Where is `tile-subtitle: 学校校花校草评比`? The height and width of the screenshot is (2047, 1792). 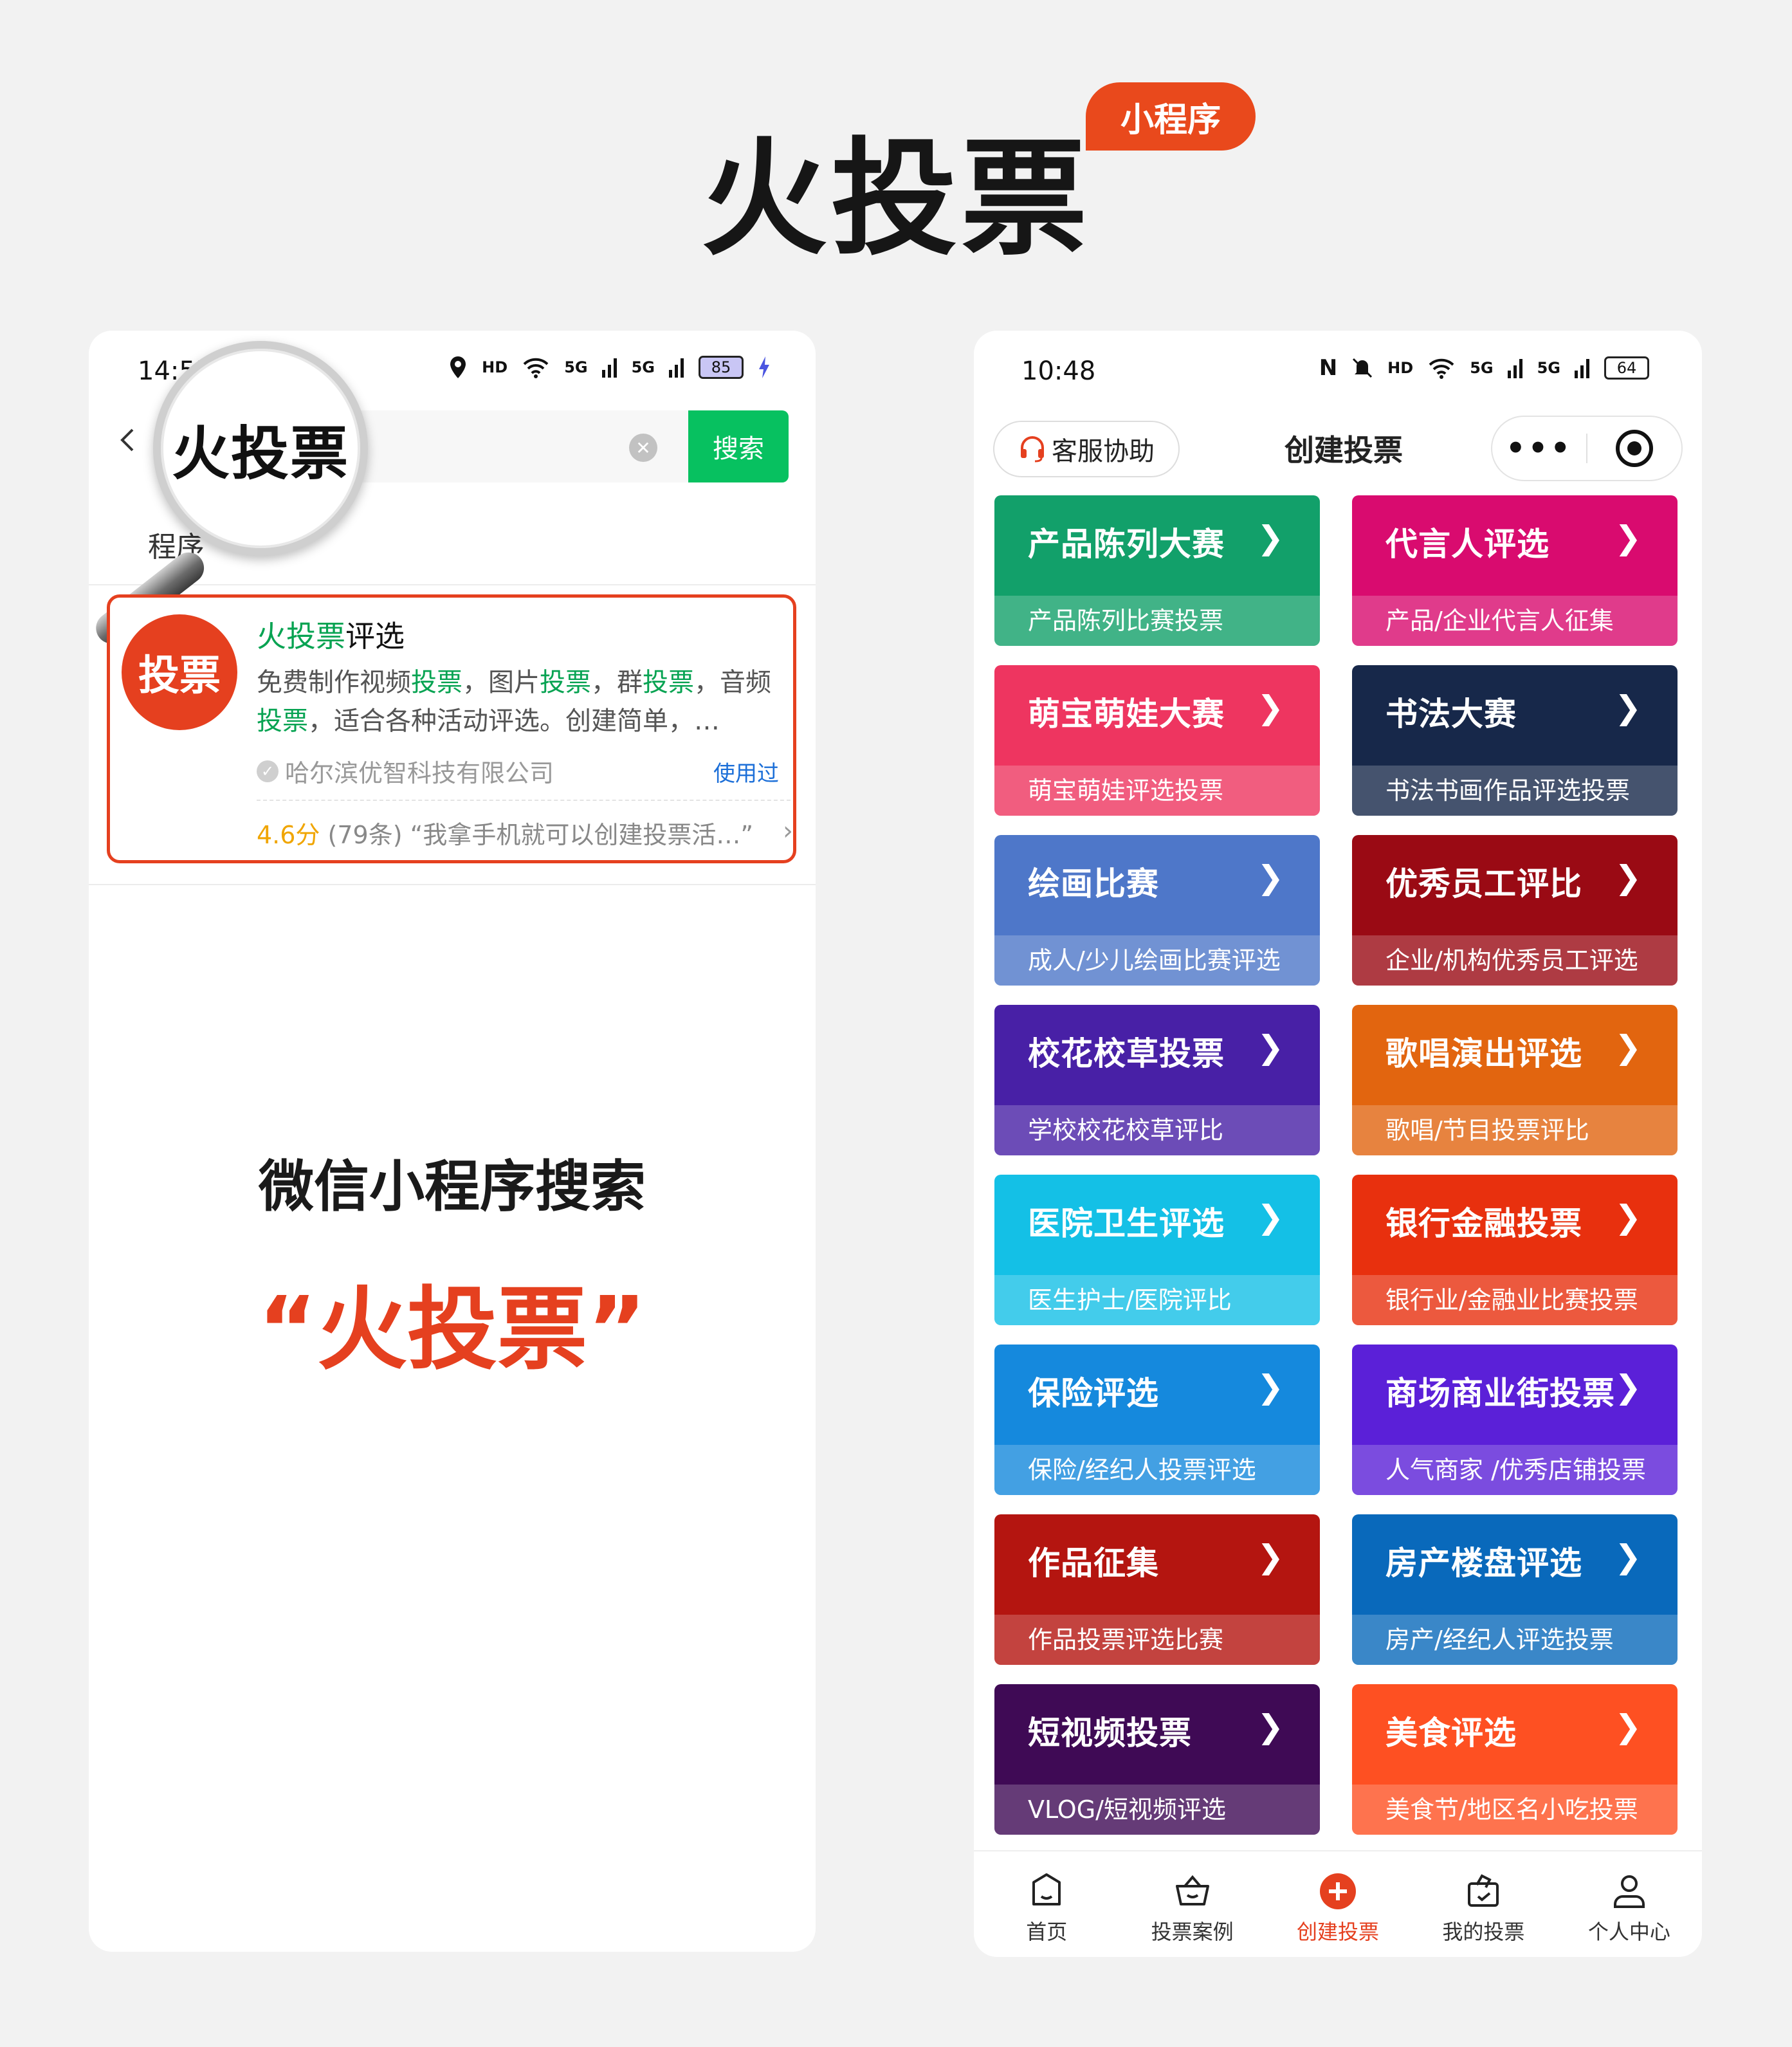
tile-subtitle: 学校校花校草评比 is located at coordinates (1157, 1130).